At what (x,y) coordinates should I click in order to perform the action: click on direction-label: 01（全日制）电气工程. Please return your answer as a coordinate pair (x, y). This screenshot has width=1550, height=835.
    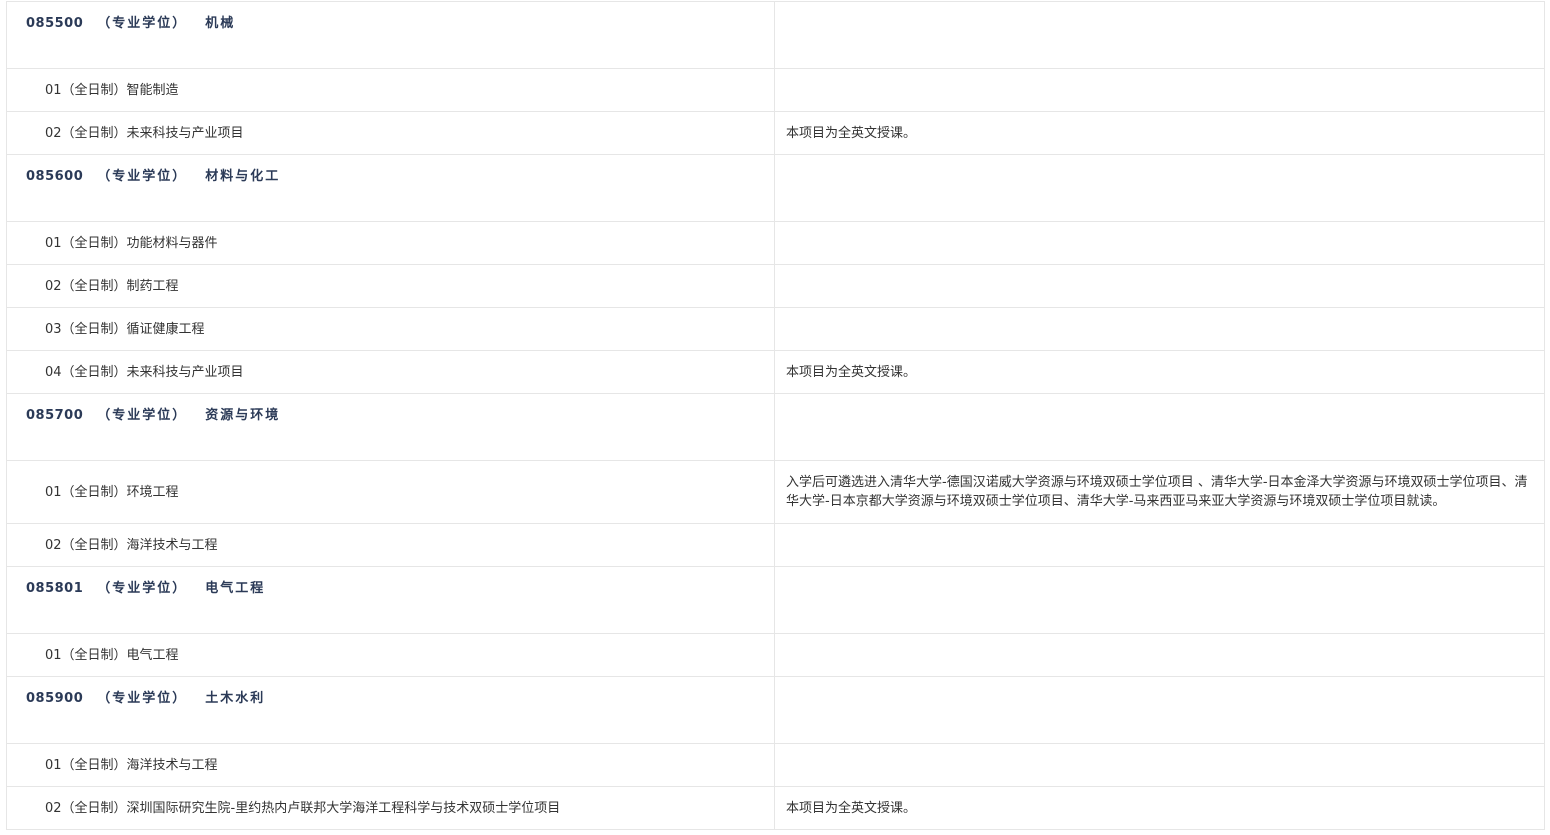
    Looking at the image, I should click on (391, 655).